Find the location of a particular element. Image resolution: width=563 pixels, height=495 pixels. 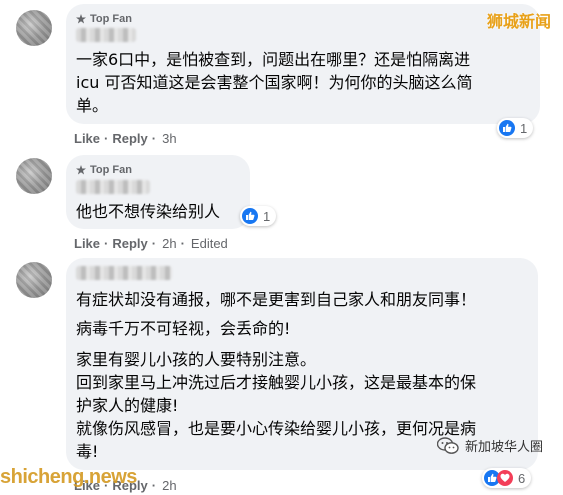

wechat-icon is located at coordinates (447, 445).